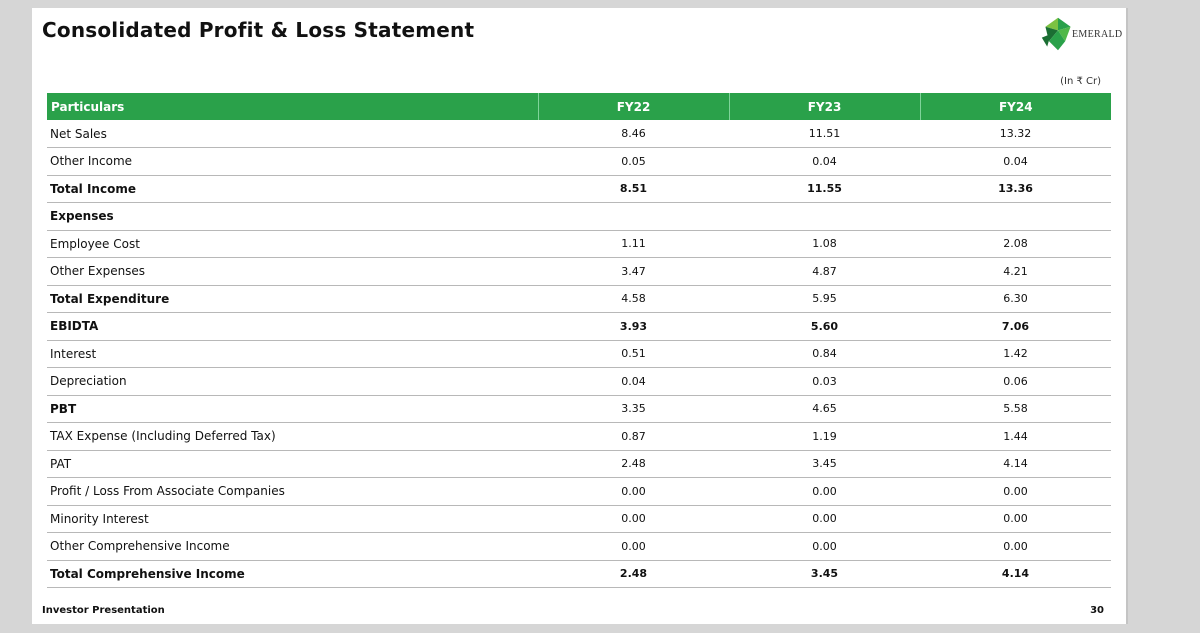  Describe the element at coordinates (1127, 316) in the screenshot. I see `slide-shadow` at that location.